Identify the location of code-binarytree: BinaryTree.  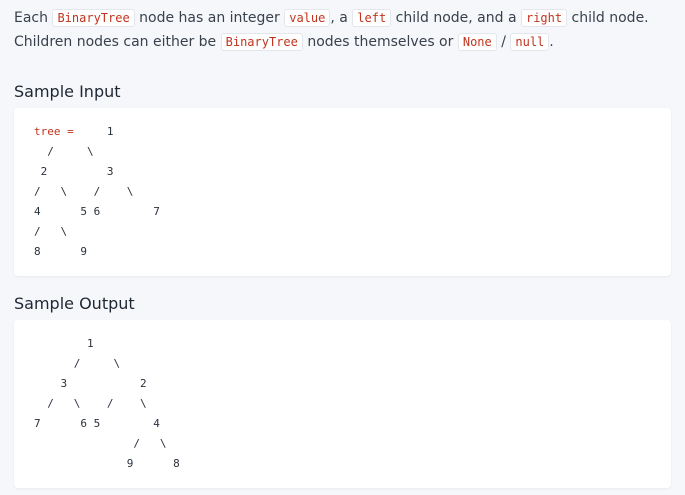
(93, 18).